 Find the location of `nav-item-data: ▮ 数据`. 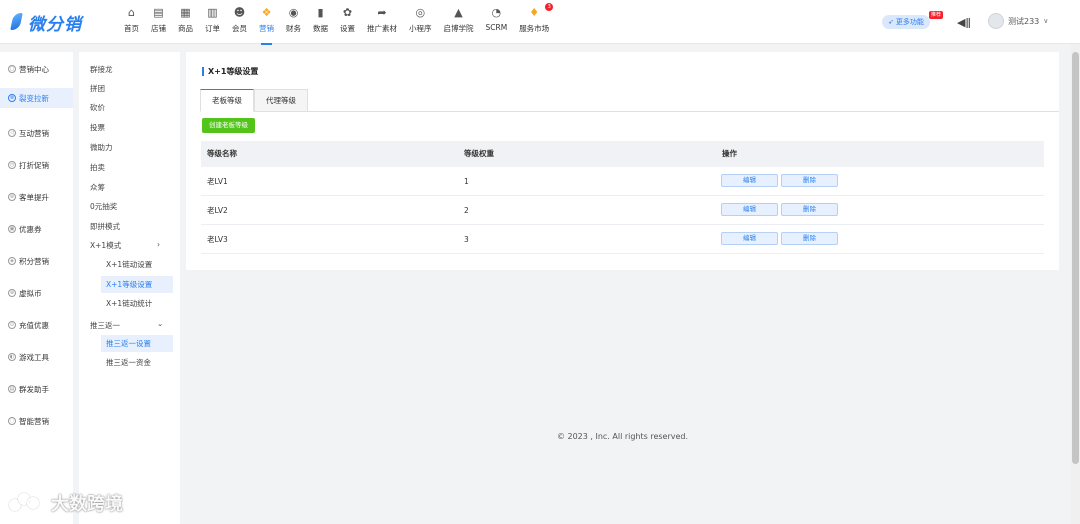

nav-item-data: ▮ 数据 is located at coordinates (320, 23).